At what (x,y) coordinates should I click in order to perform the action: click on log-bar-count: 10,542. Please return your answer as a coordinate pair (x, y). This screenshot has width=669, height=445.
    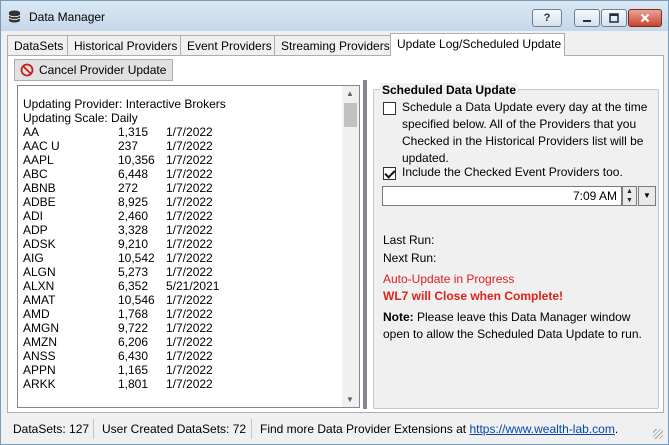
    Looking at the image, I should click on (136, 258).